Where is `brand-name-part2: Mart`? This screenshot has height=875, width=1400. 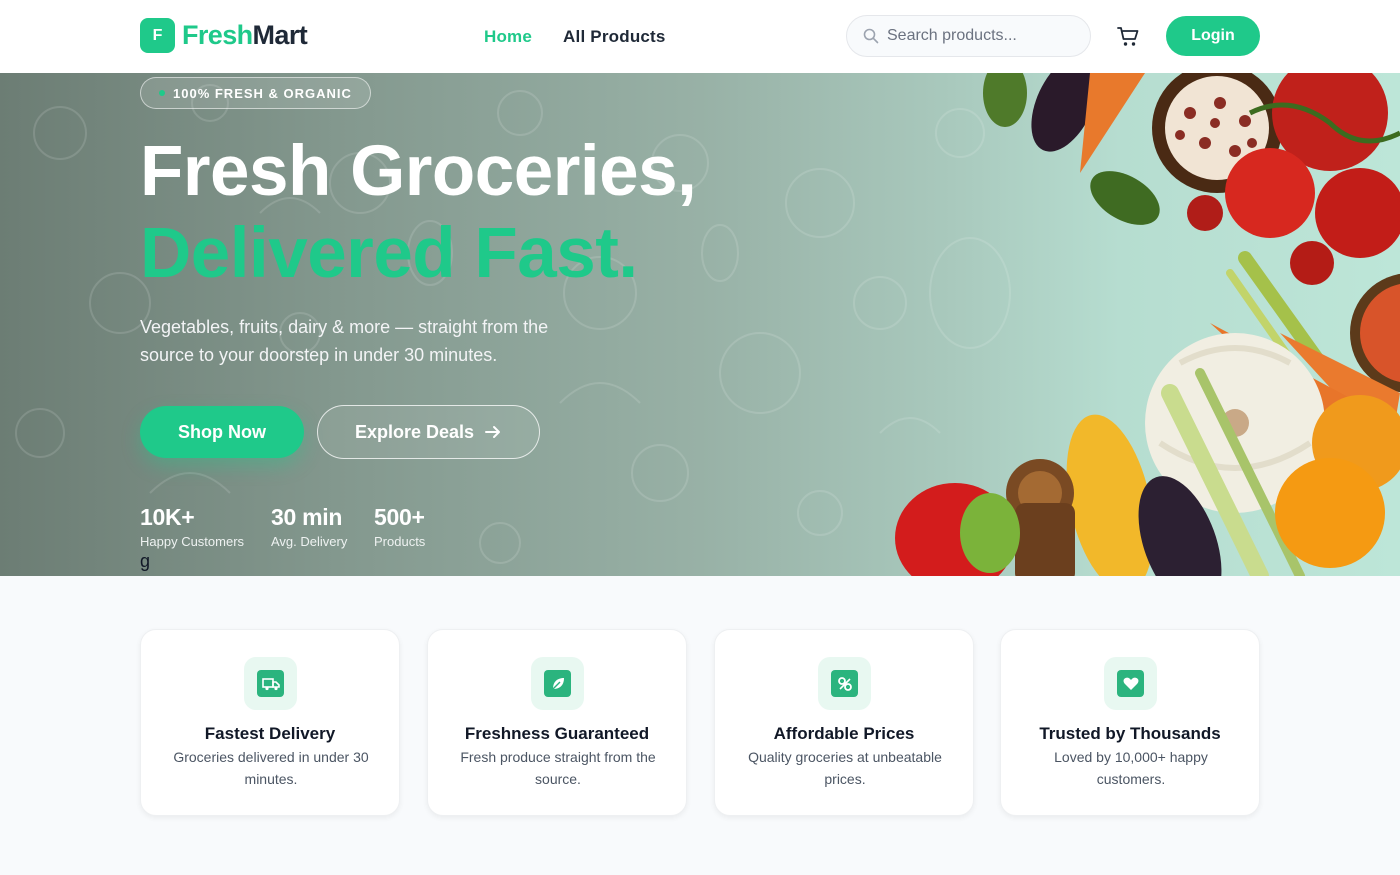 brand-name-part2: Mart is located at coordinates (280, 35).